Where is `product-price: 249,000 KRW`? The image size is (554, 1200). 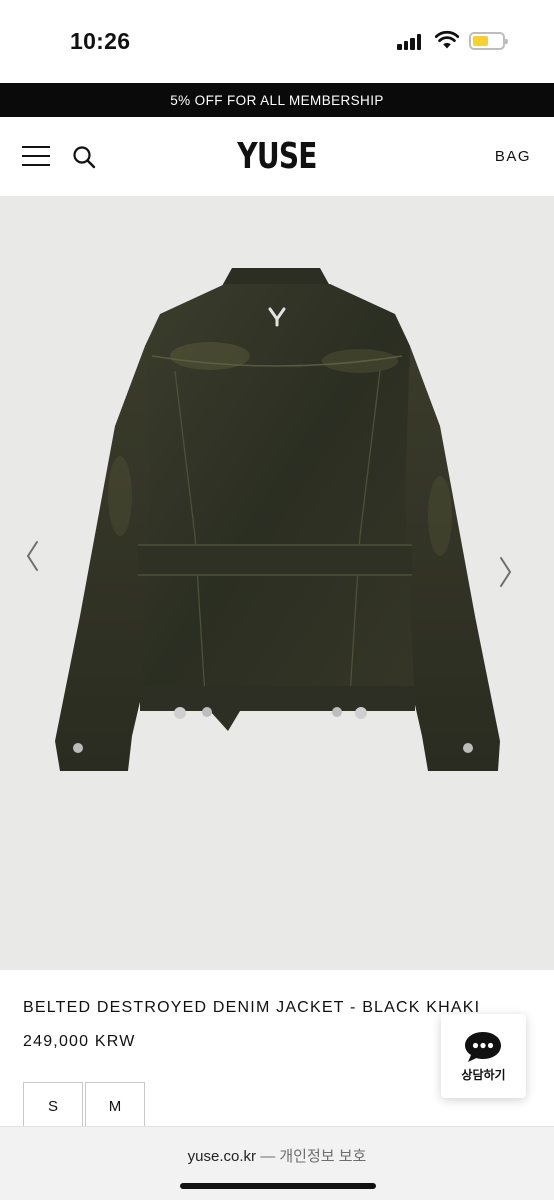 product-price: 249,000 KRW is located at coordinates (79, 1041).